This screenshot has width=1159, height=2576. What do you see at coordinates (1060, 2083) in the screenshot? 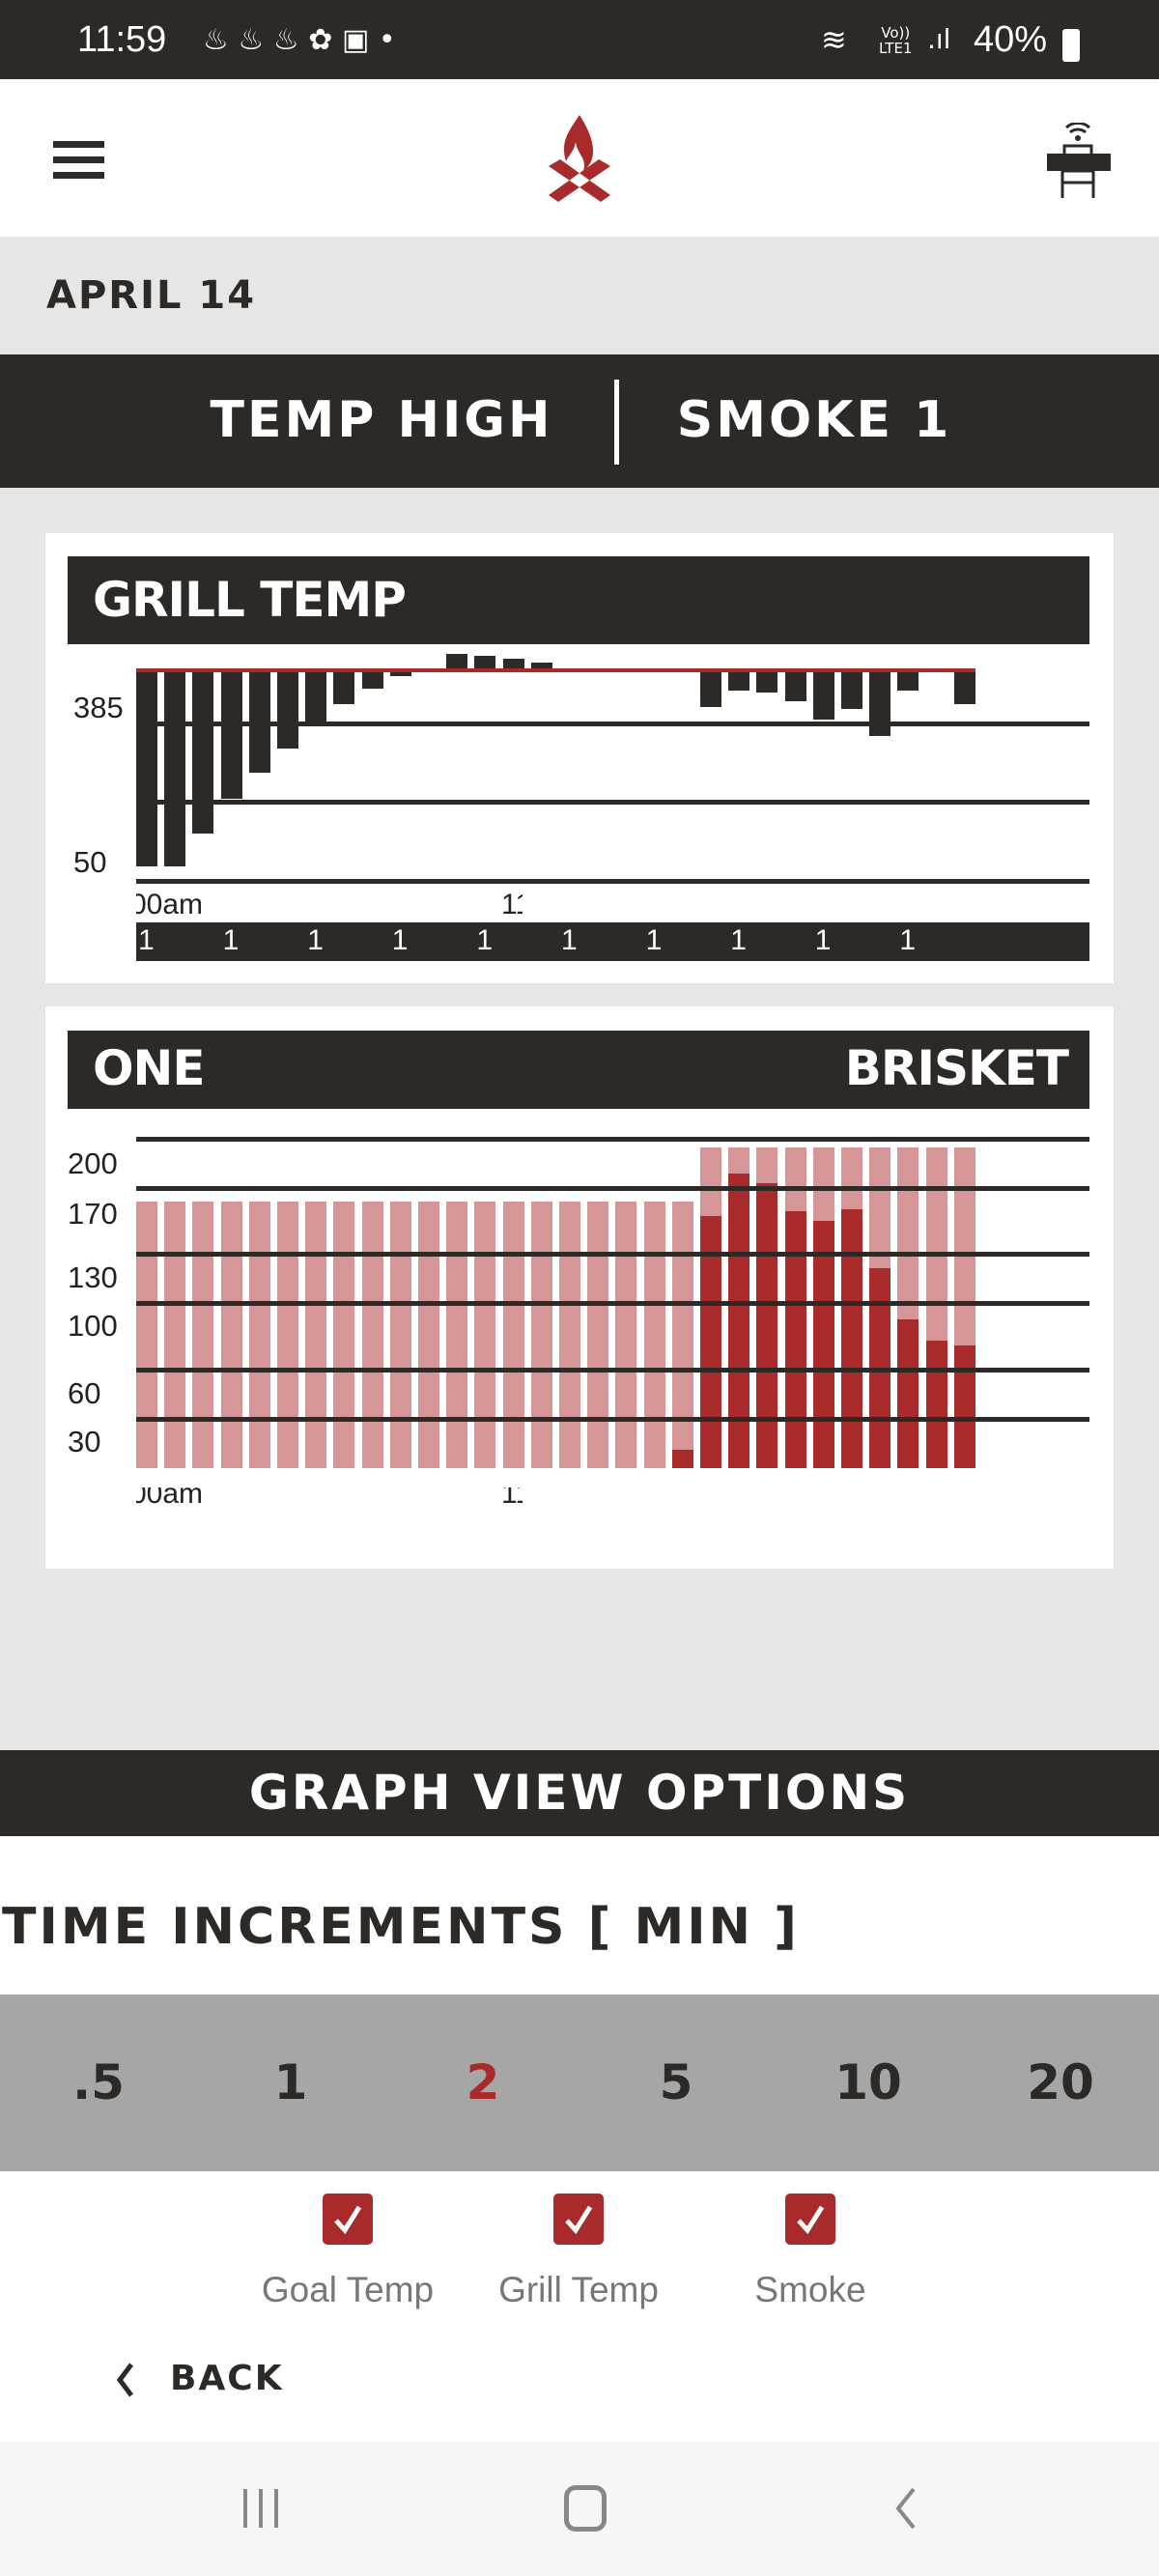
I see `increment-option: 20` at bounding box center [1060, 2083].